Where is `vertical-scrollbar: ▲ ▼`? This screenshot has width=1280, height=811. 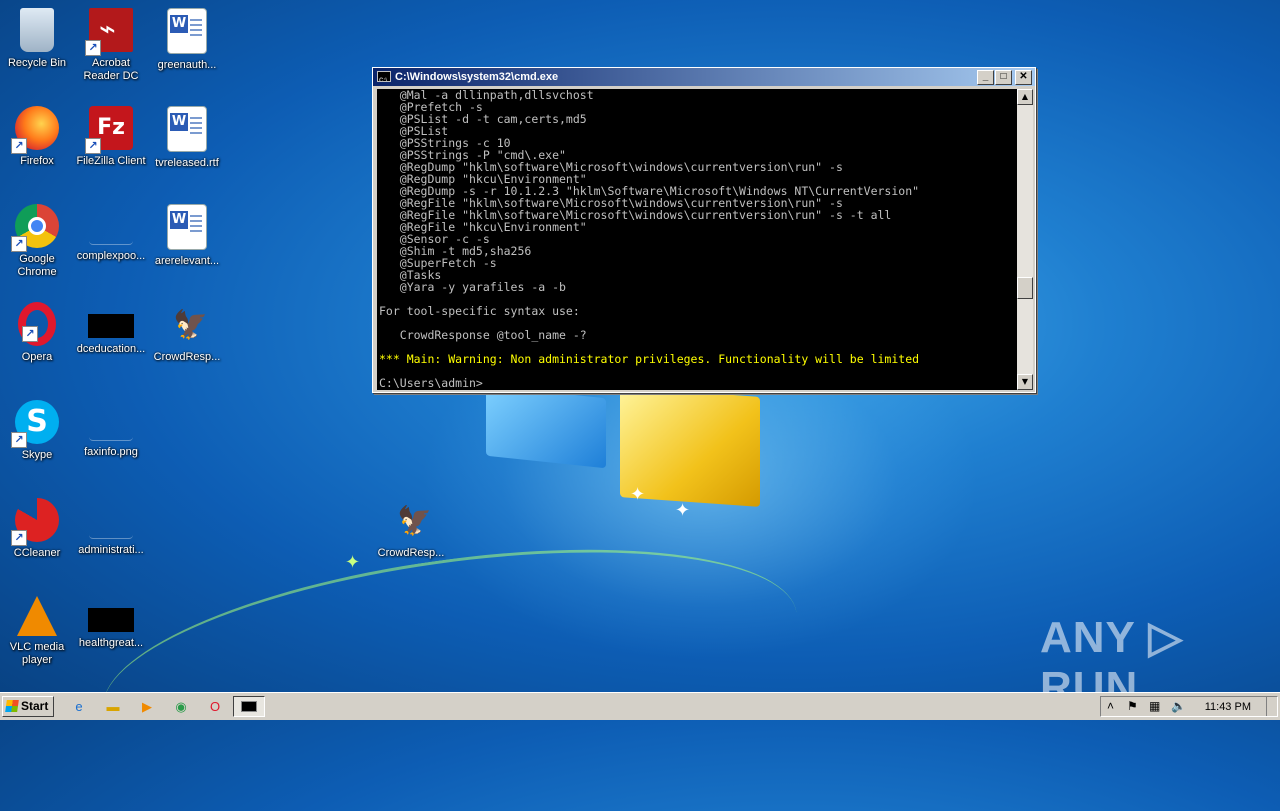
vertical-scrollbar: ▲ ▼ is located at coordinates (1025, 239).